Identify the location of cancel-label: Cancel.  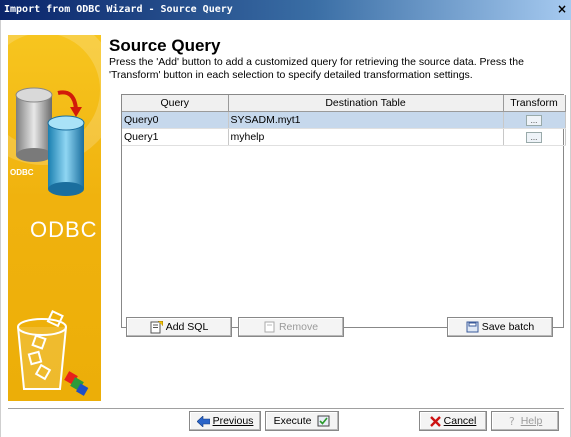
(460, 421).